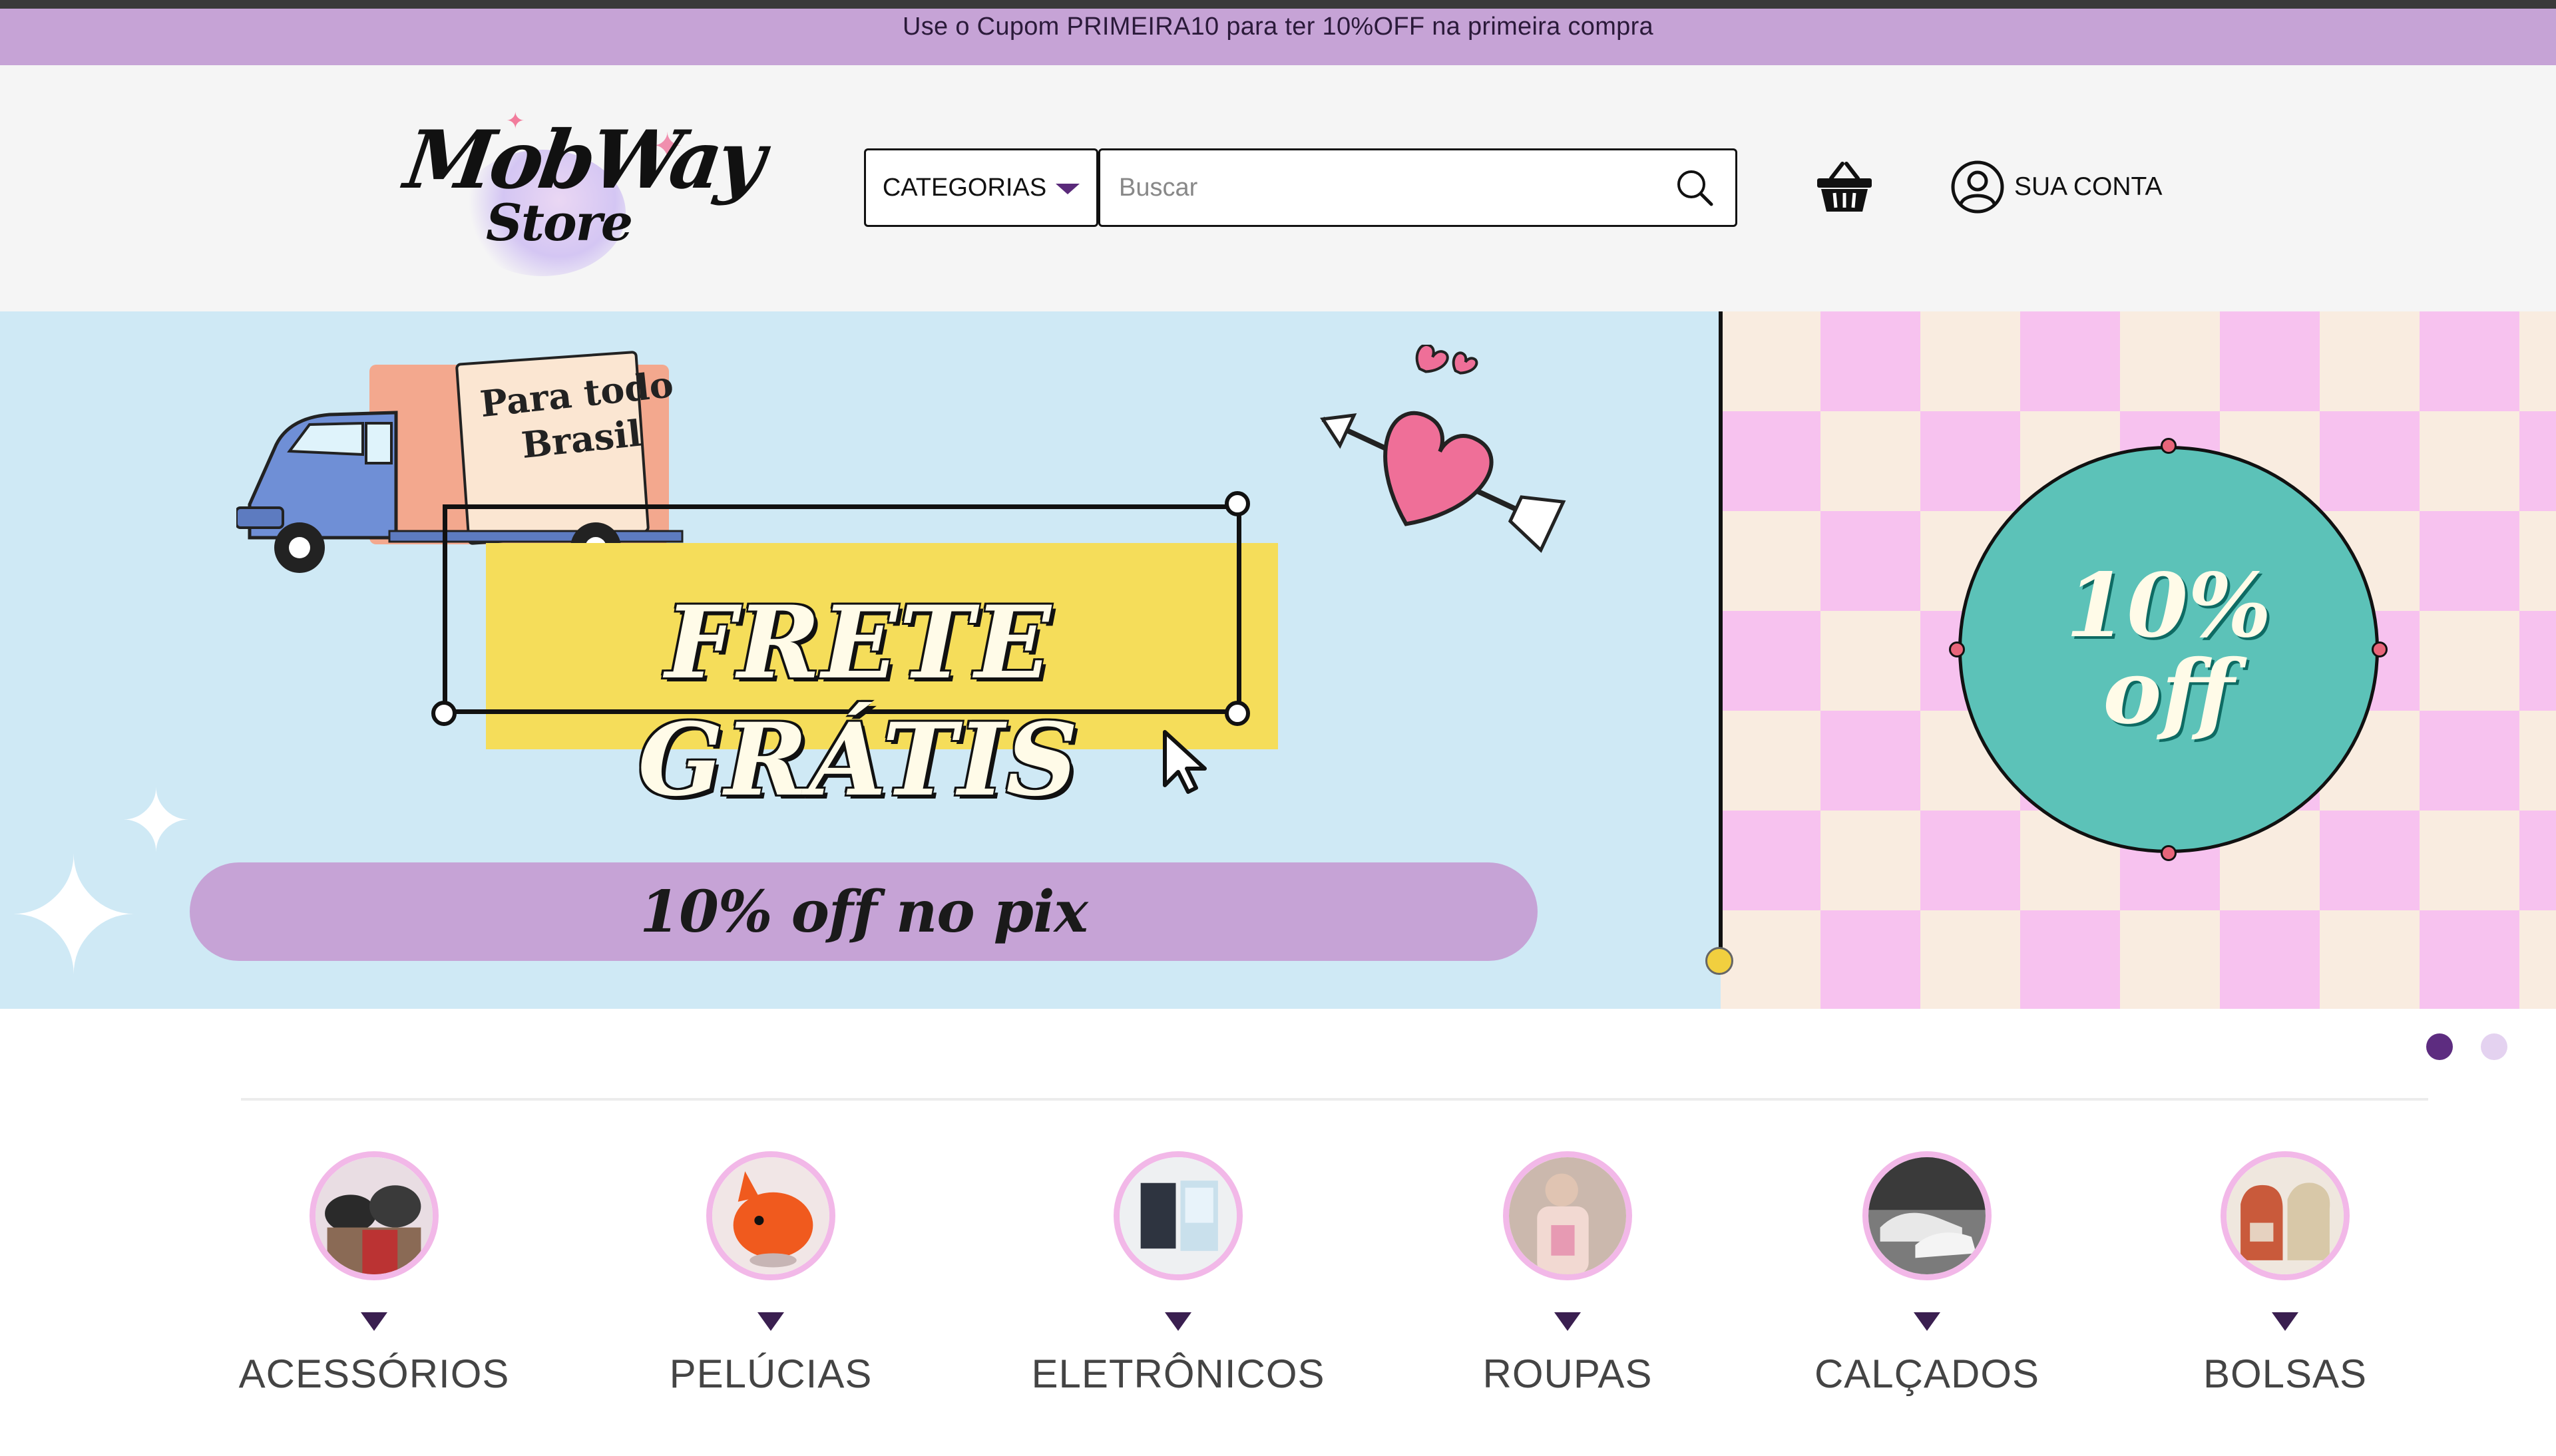  I want to click on shoes-photo-icon, so click(1927, 1215).